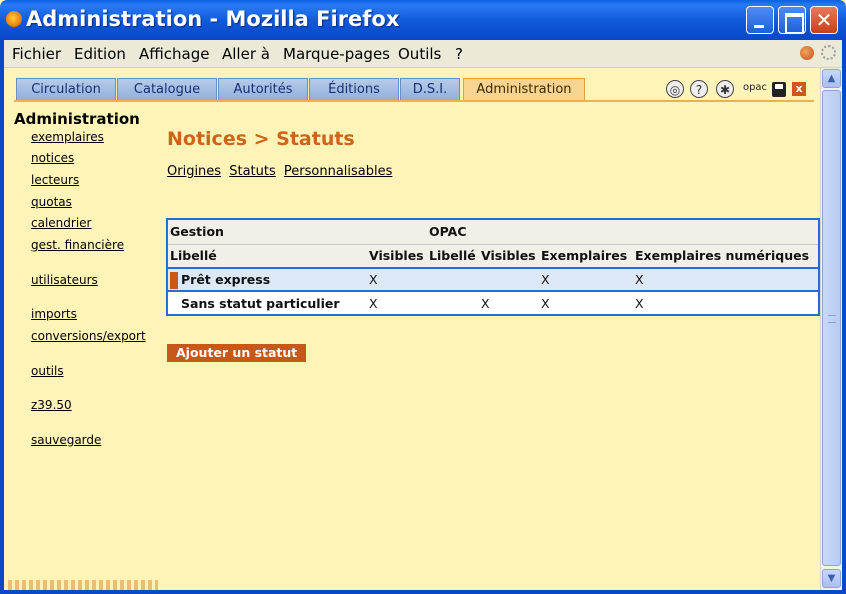 The image size is (846, 594). I want to click on nav-heading: Administration, so click(77, 119).